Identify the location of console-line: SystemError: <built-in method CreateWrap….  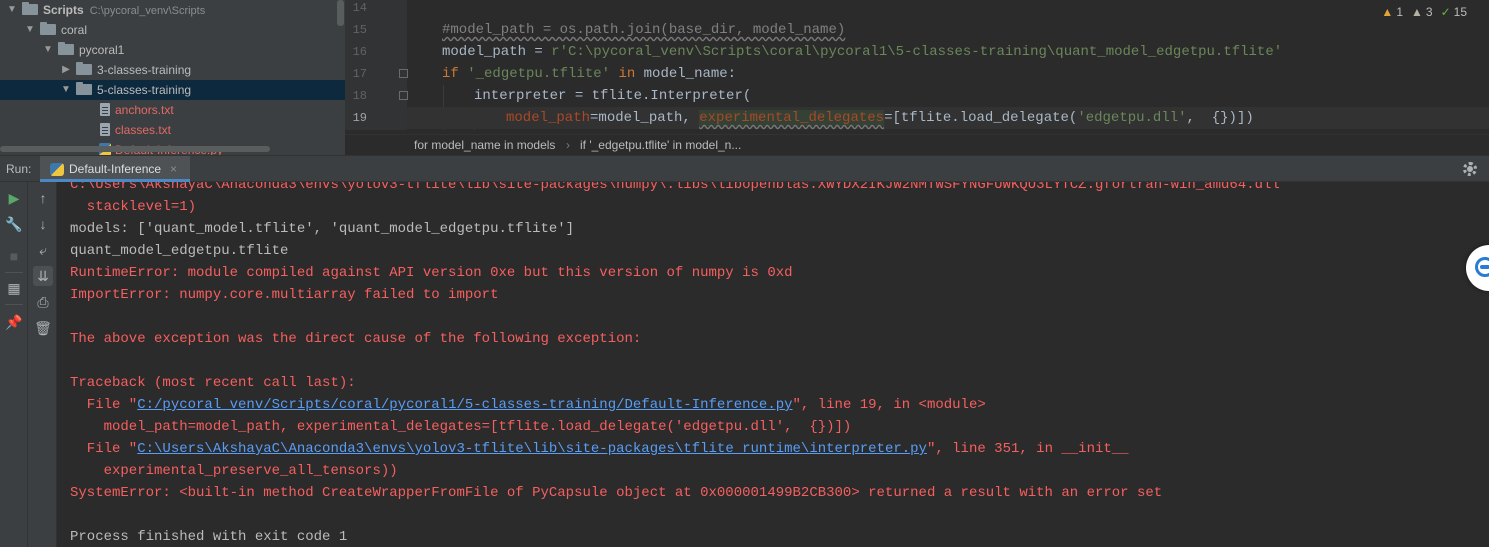
(616, 493).